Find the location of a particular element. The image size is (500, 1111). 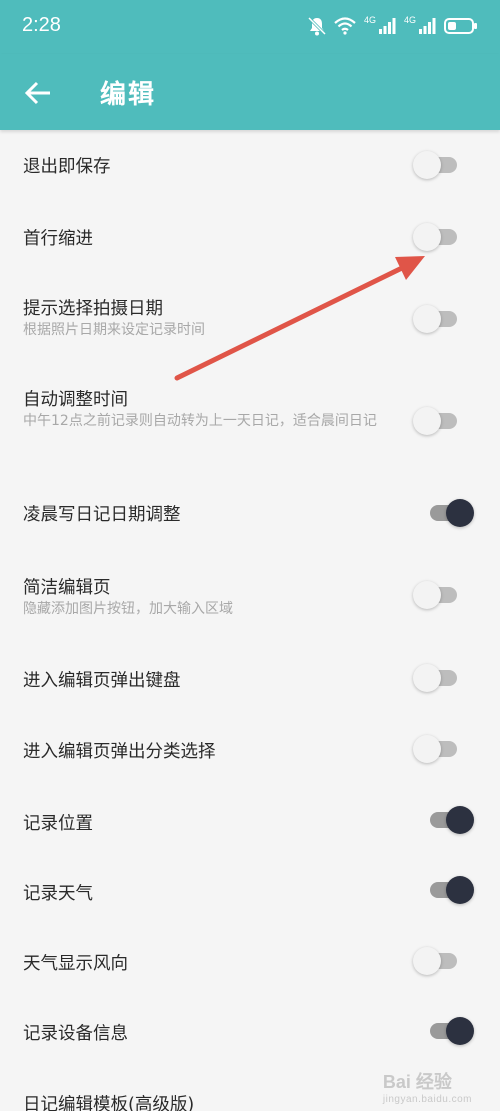

setting-row-save-on-exit: 退出即保存 is located at coordinates (250, 165).